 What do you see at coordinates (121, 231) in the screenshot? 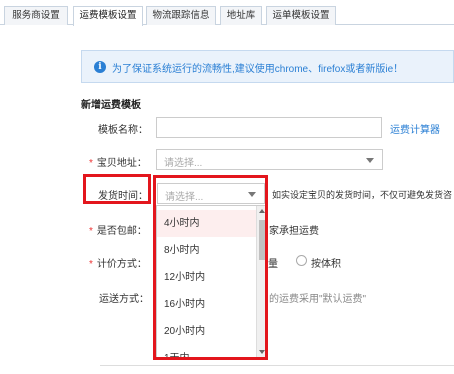
I see `free-shipping-label-text: 是否包邮：` at bounding box center [121, 231].